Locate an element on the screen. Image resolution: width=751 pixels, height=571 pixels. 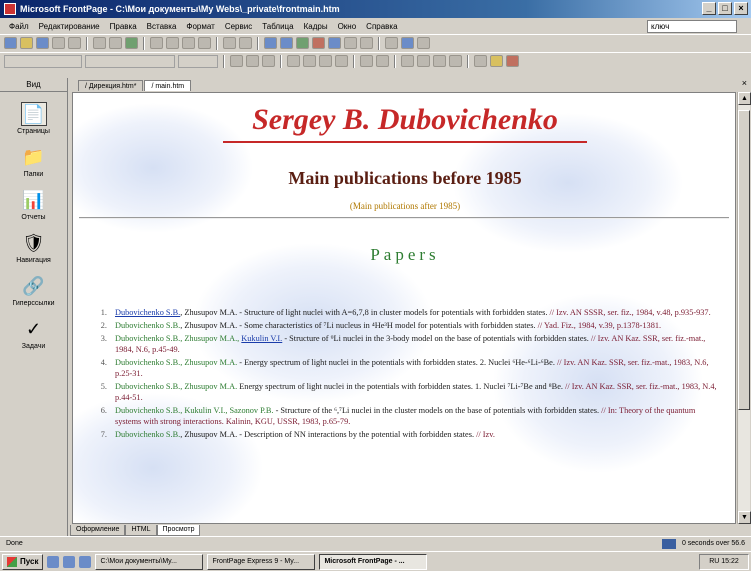
frontpage-app-icon is located at coordinates (10, 9).